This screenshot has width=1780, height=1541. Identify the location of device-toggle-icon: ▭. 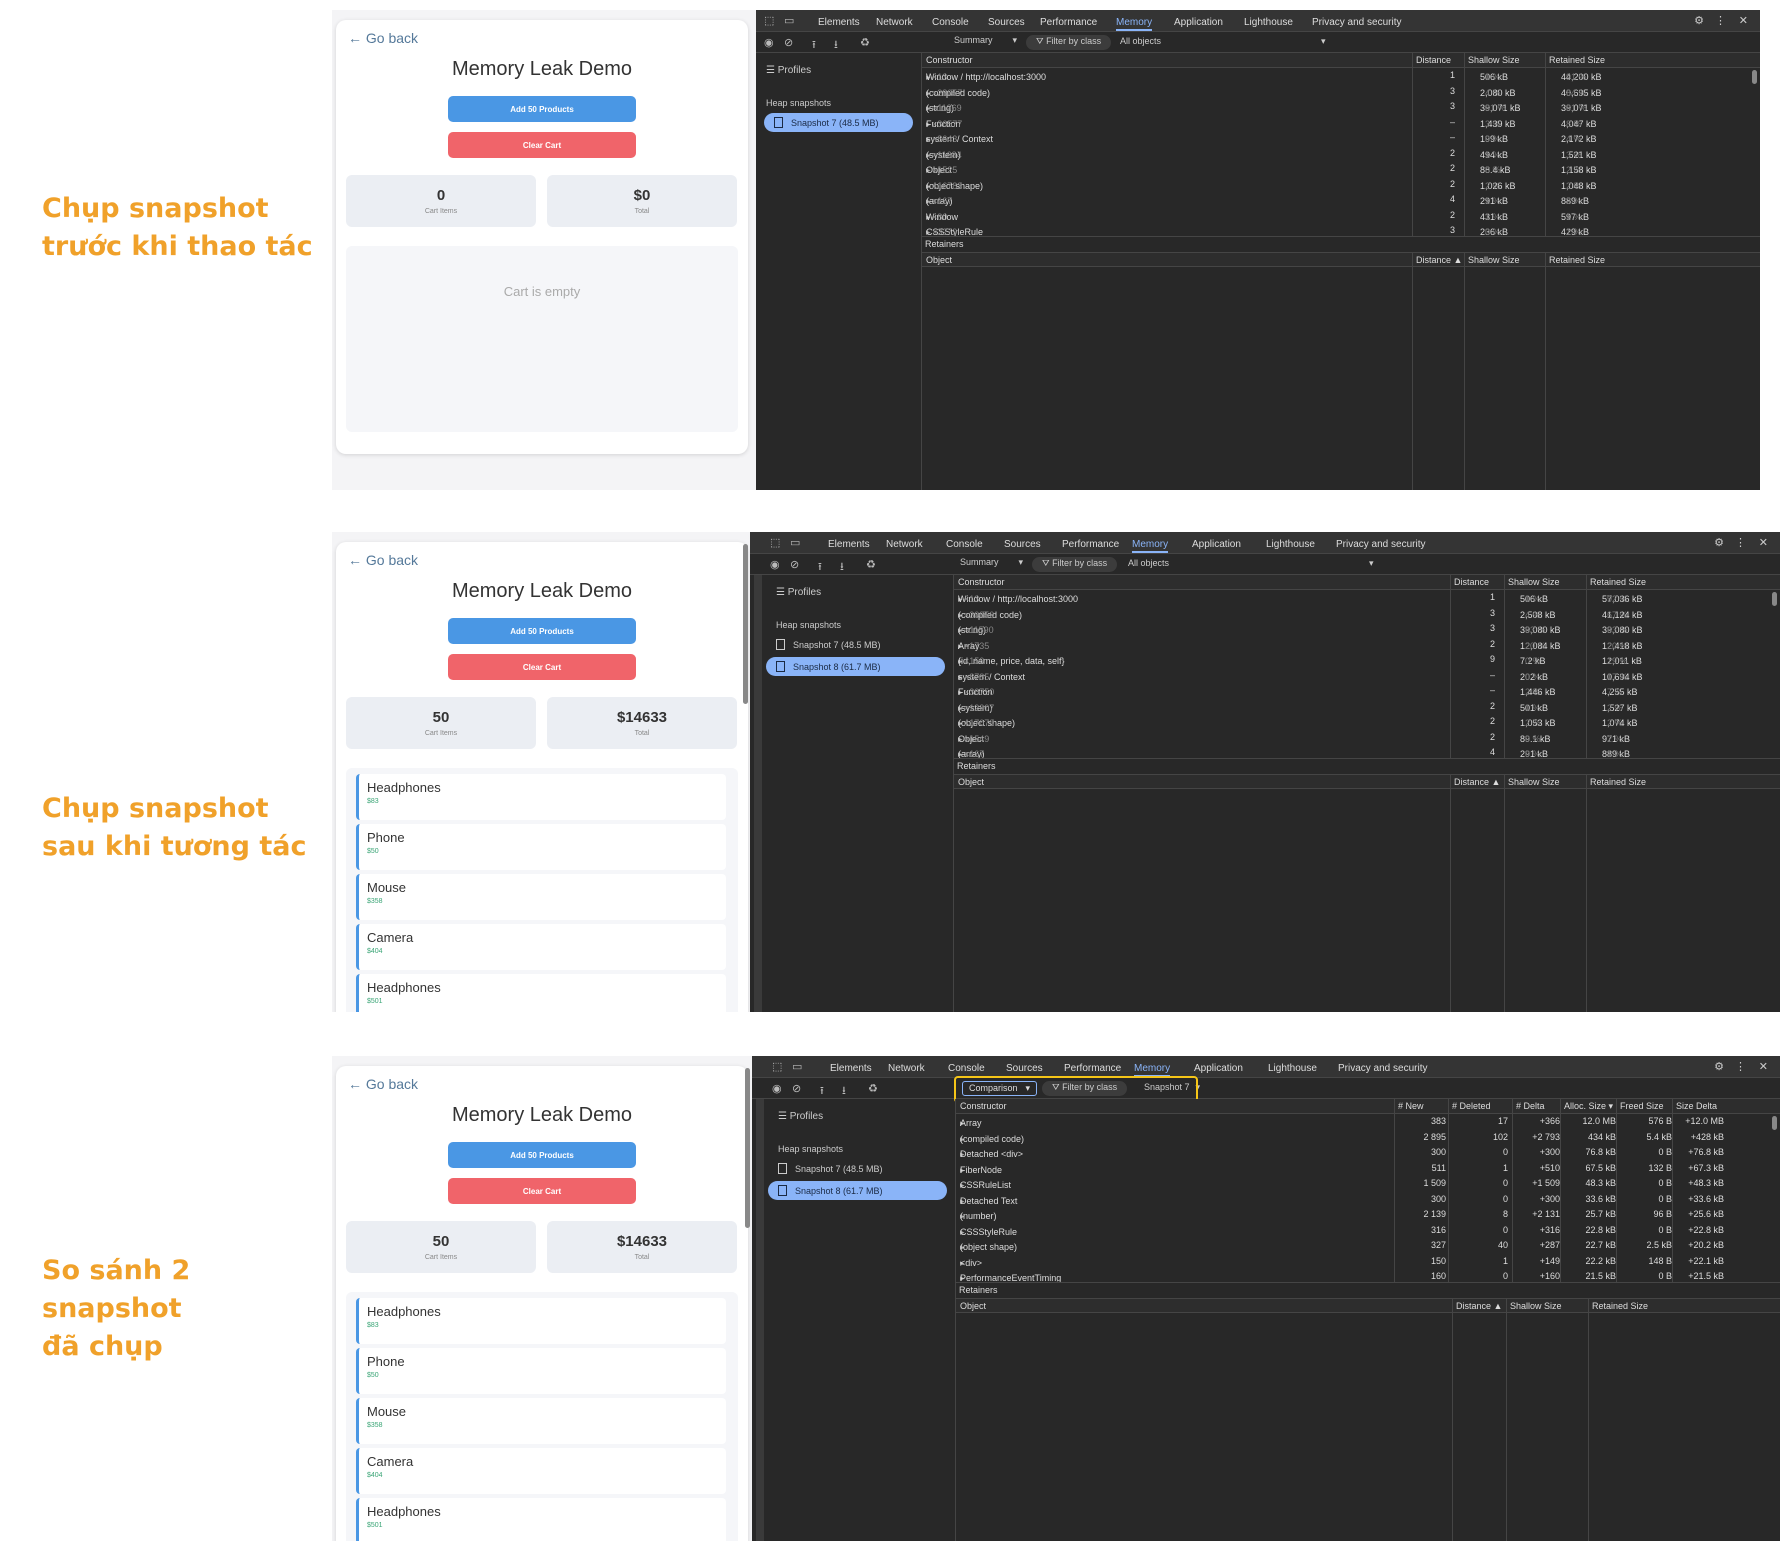
(789, 20).